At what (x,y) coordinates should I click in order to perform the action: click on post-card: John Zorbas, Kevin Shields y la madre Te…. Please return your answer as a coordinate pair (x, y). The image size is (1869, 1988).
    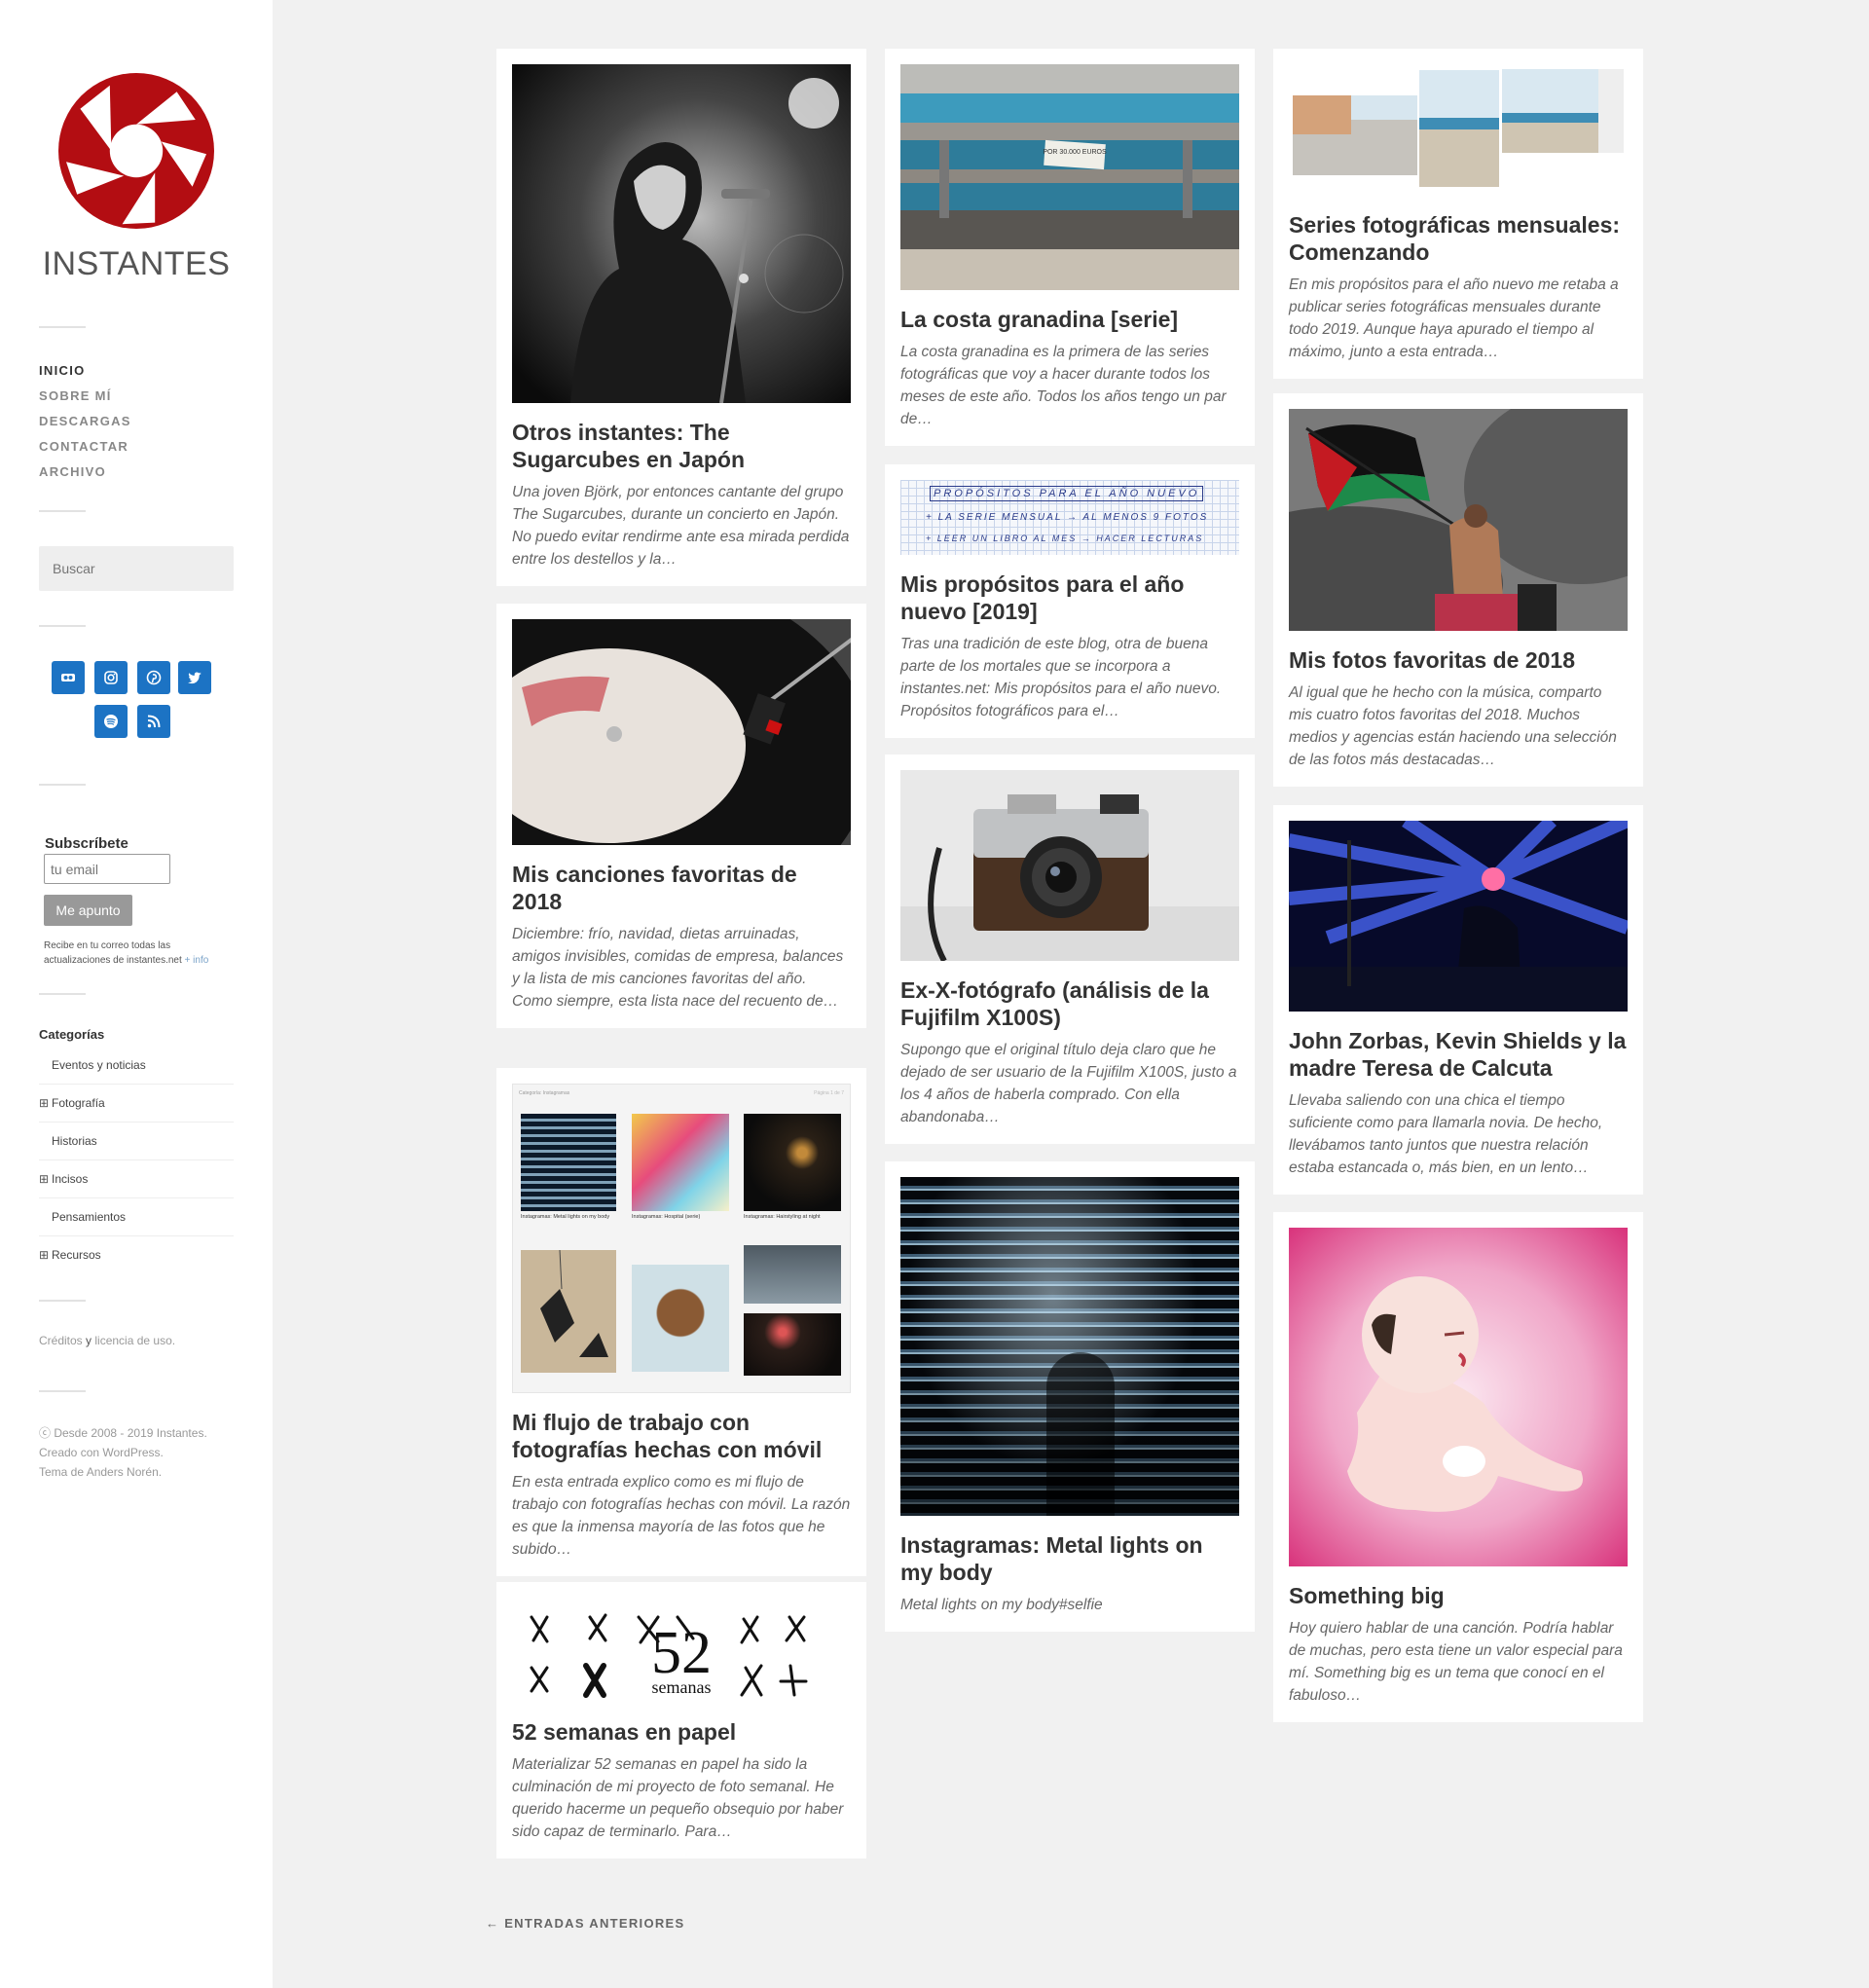
    Looking at the image, I should click on (1458, 1000).